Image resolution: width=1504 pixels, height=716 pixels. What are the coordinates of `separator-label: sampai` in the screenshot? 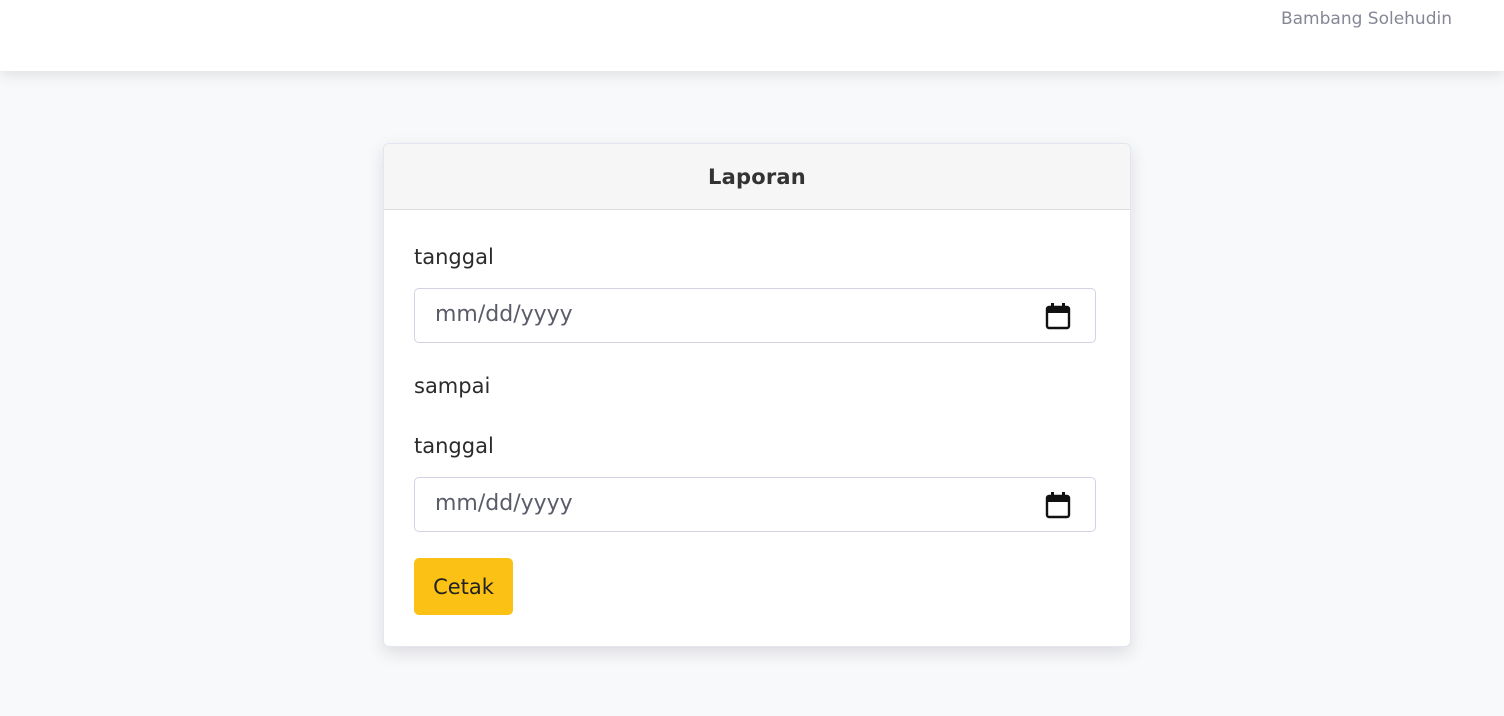 It's located at (452, 386).